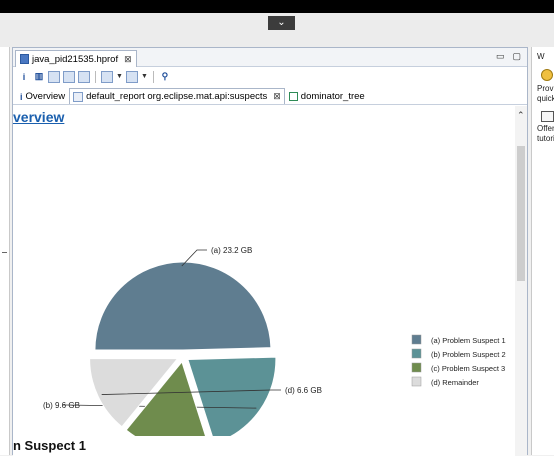  Describe the element at coordinates (165, 77) in the screenshot. I see `search-icon: ⚲` at that location.